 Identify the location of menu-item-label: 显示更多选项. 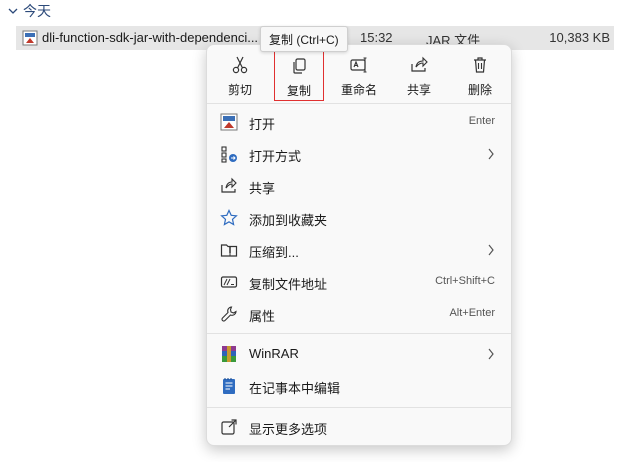
(288, 429).